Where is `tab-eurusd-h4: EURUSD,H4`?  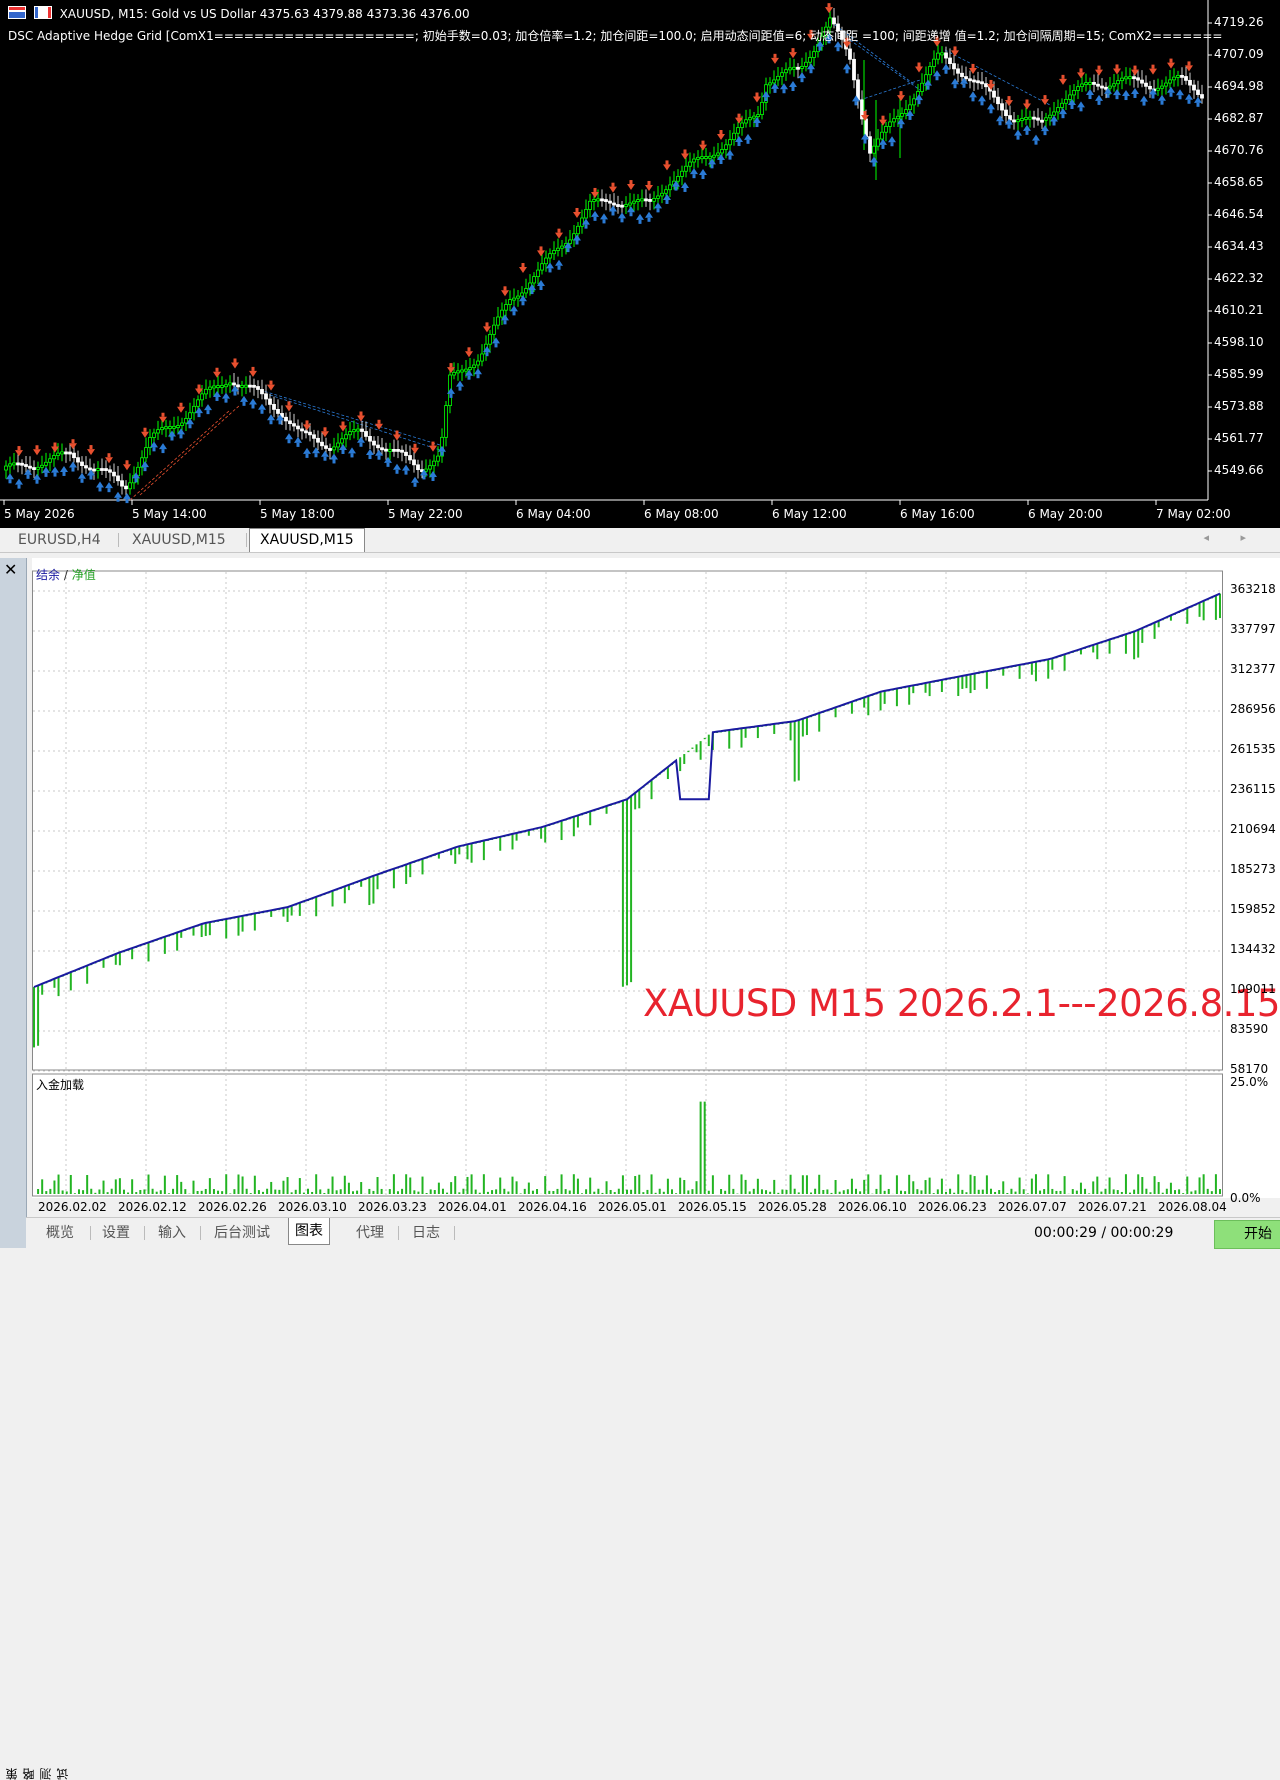
tab-eurusd-h4: EURUSD,H4 is located at coordinates (59, 540).